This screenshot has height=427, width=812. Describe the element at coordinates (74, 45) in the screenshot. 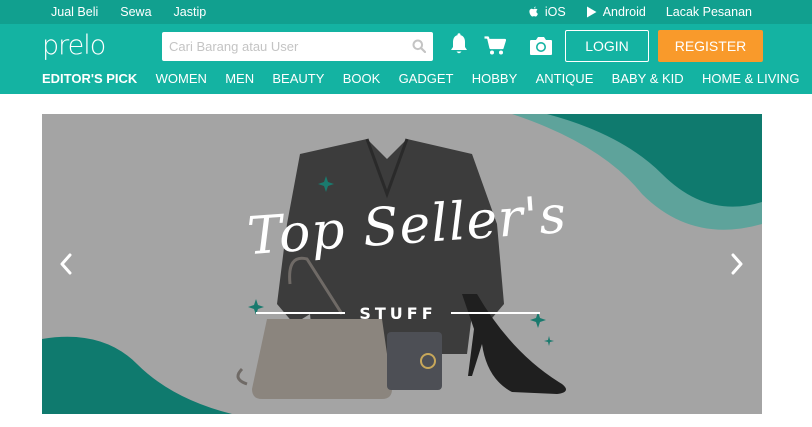

I see `prelo-logo: prelo` at that location.